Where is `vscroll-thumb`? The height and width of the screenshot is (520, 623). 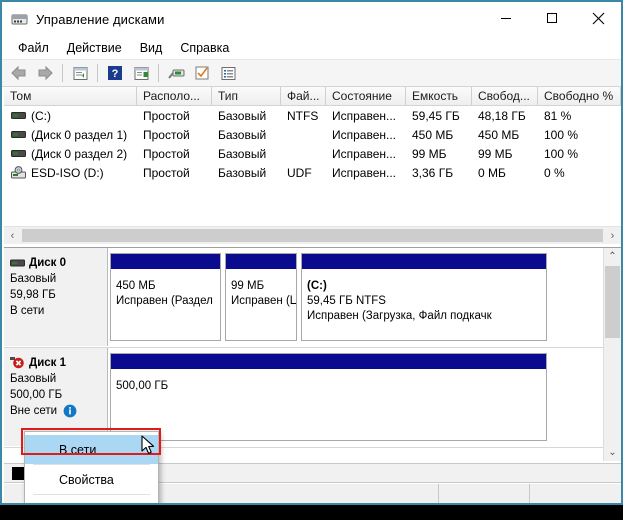
vscroll-thumb is located at coordinates (612, 302).